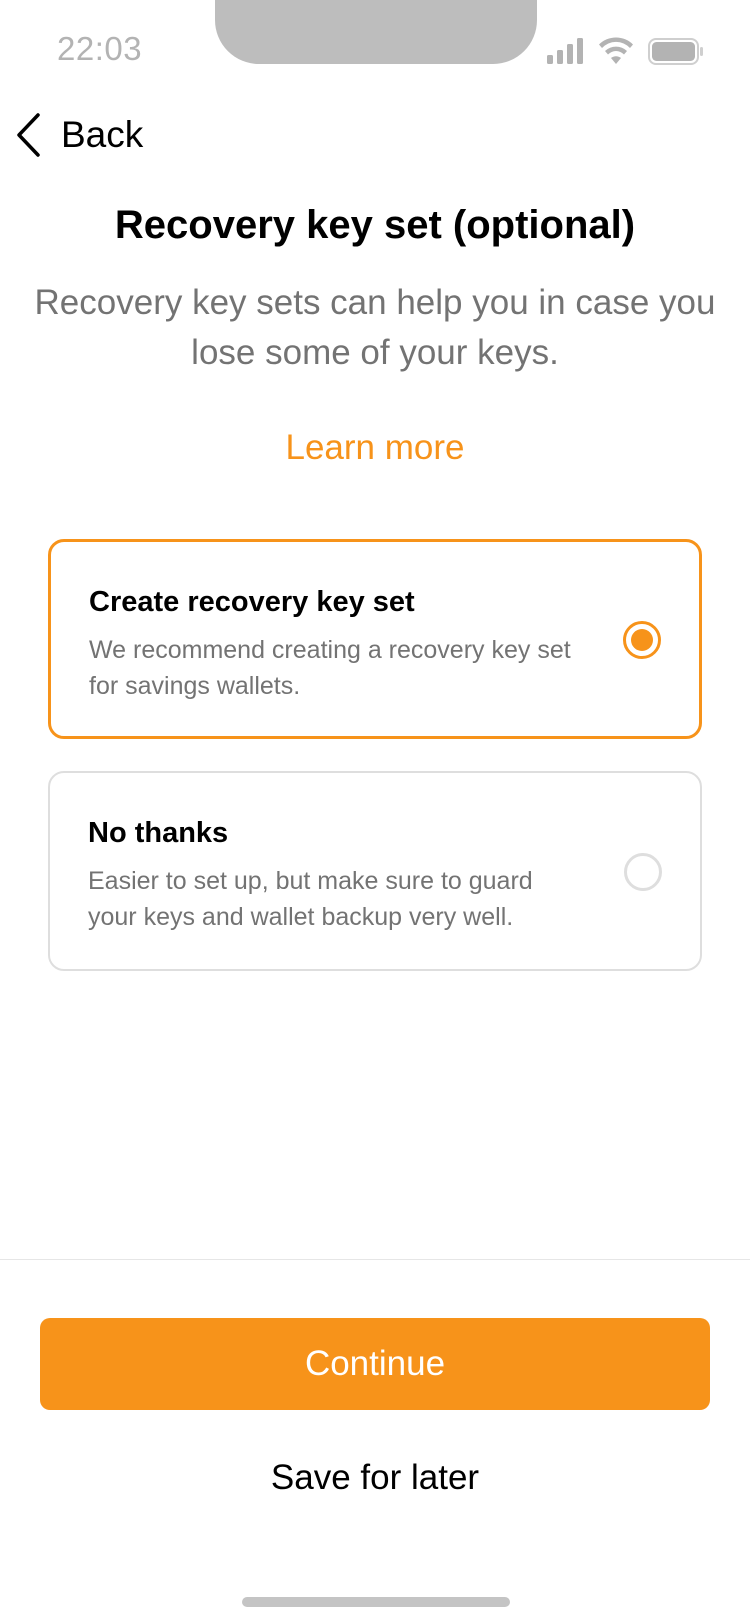  Describe the element at coordinates (102, 134) in the screenshot. I see `back-label: Back` at that location.